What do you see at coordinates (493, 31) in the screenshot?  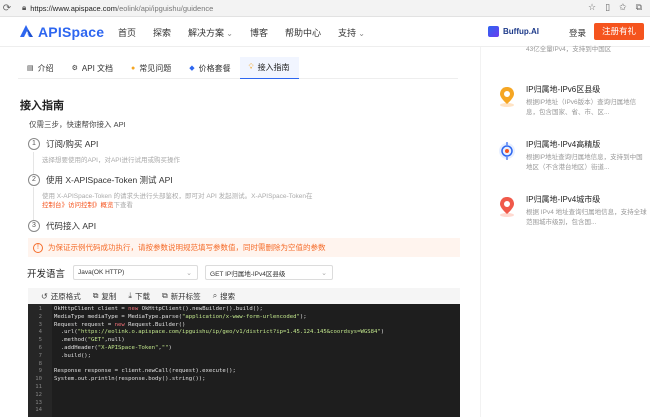 I see `buffup-icon` at bounding box center [493, 31].